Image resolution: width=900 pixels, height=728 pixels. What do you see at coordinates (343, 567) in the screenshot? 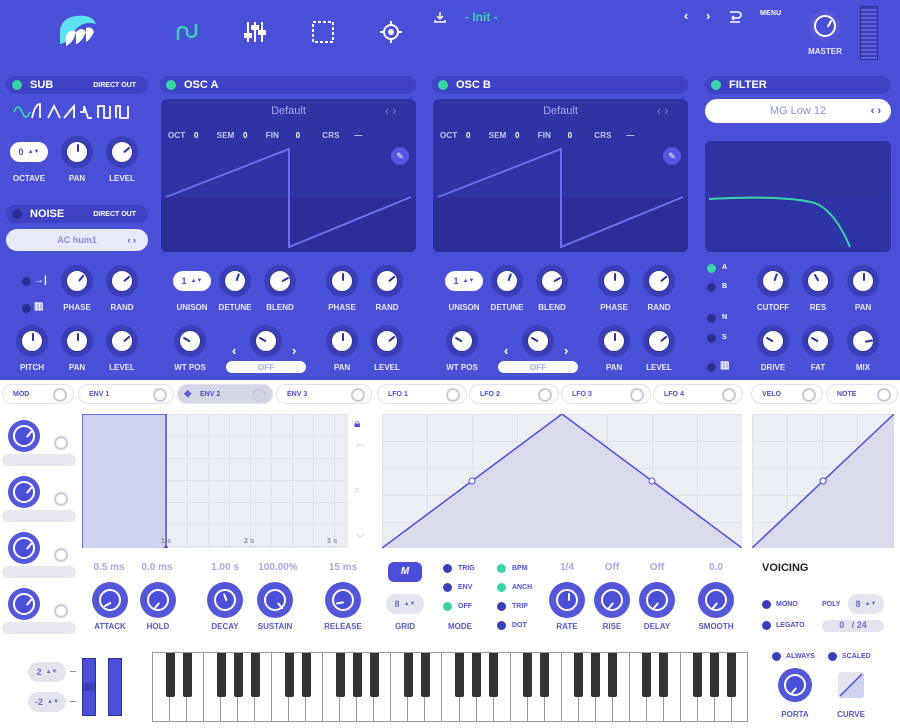
I see `release-value: 15 ms` at bounding box center [343, 567].